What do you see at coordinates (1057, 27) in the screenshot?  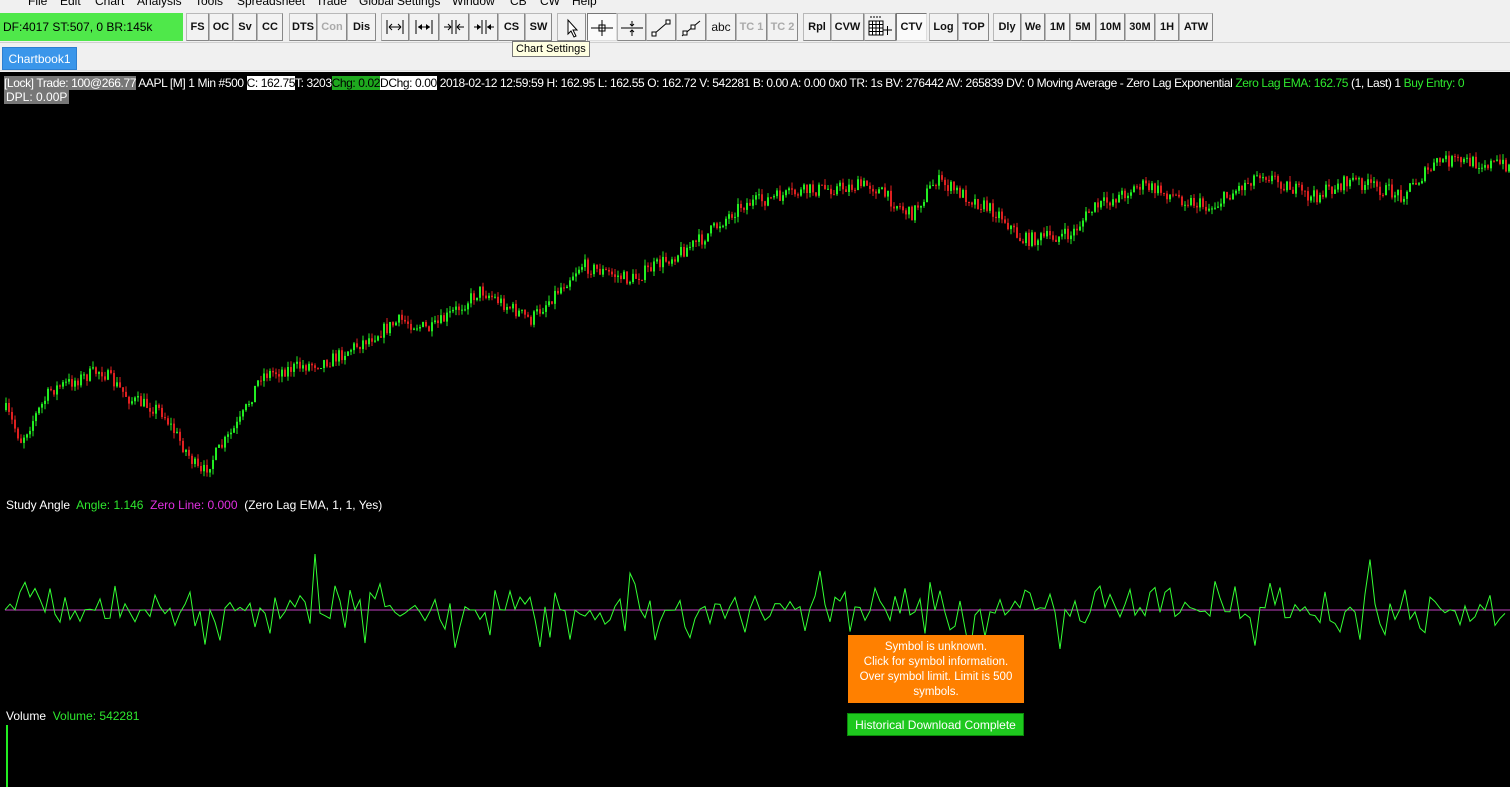 I see `1m-button: 1M` at bounding box center [1057, 27].